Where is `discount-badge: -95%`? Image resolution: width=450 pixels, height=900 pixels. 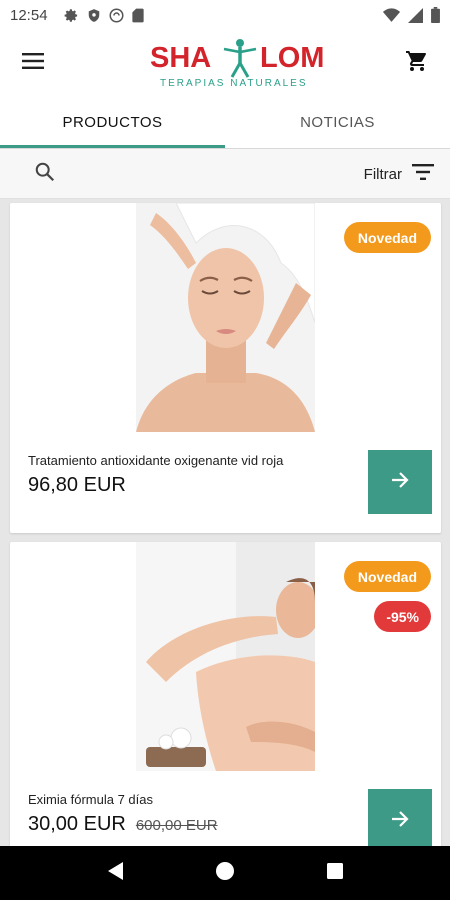
discount-badge: -95% is located at coordinates (402, 616).